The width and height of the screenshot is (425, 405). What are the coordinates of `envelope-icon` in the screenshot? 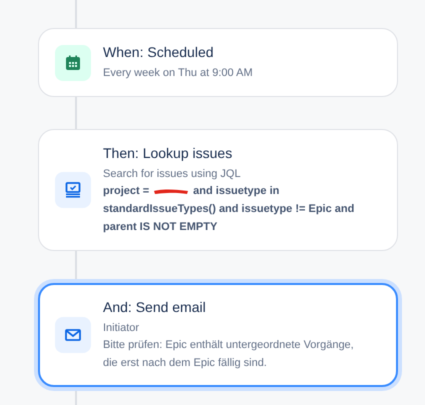 It's located at (73, 334).